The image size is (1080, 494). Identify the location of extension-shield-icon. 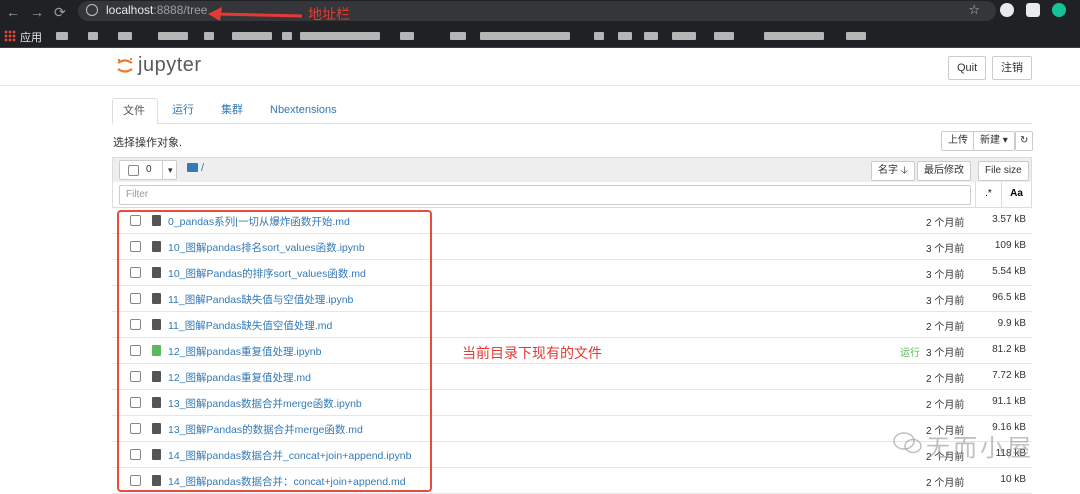
(1033, 10).